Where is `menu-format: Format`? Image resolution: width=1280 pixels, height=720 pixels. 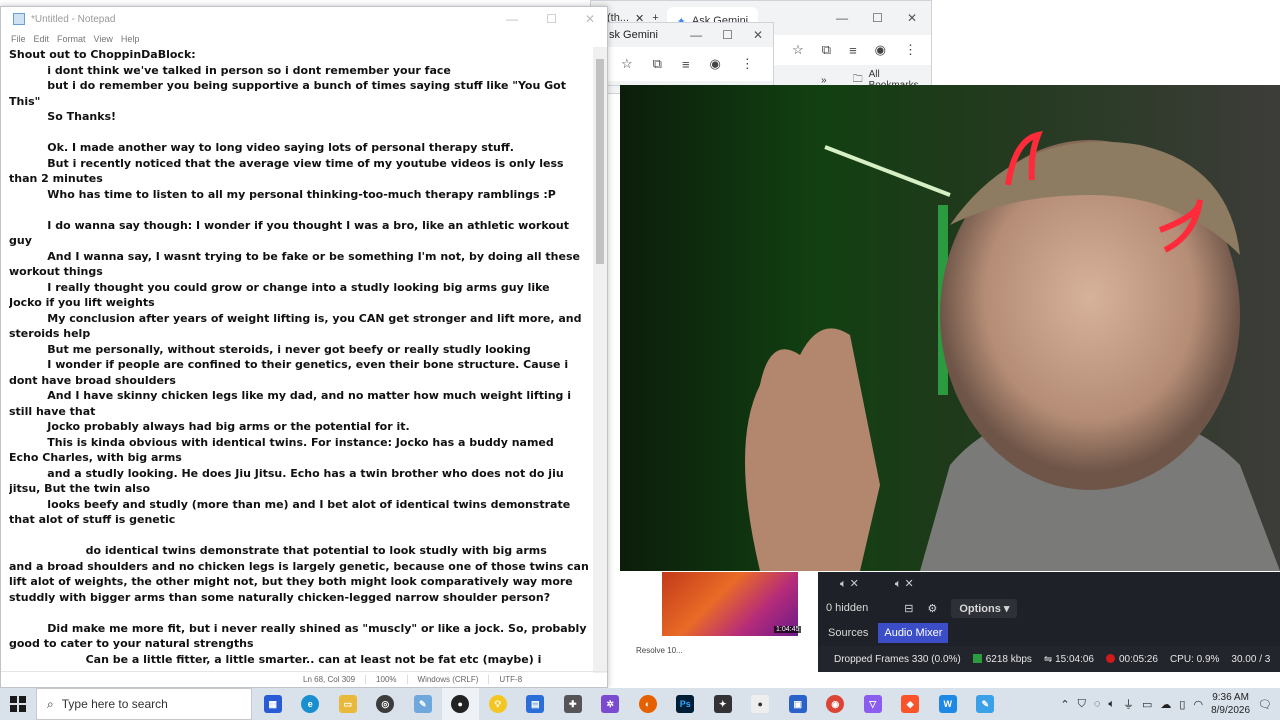
menu-format: Format is located at coordinates (71, 39).